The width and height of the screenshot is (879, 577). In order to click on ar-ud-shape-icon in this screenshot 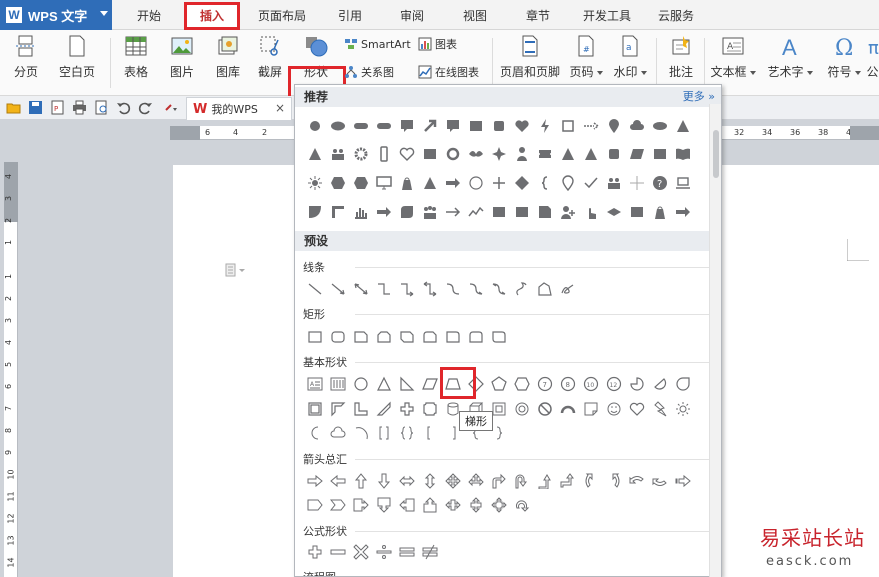, I will do `click(429, 481)`.